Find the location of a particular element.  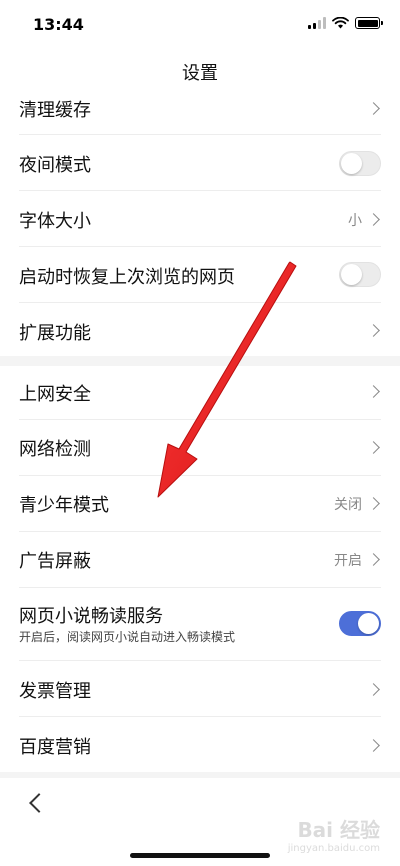

row-label: 网络检测 is located at coordinates (55, 449).